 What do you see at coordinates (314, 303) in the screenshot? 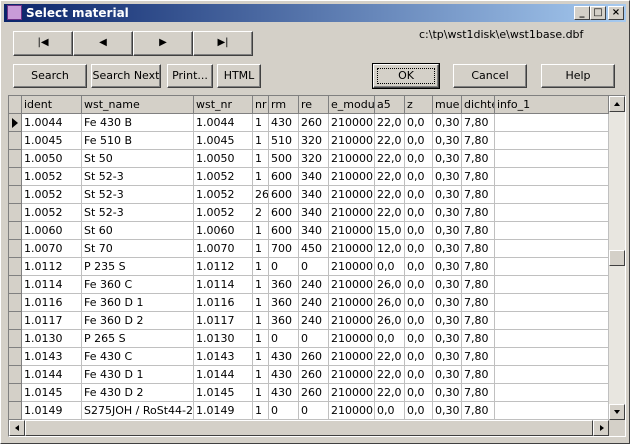
I see `cell-re: 240` at bounding box center [314, 303].